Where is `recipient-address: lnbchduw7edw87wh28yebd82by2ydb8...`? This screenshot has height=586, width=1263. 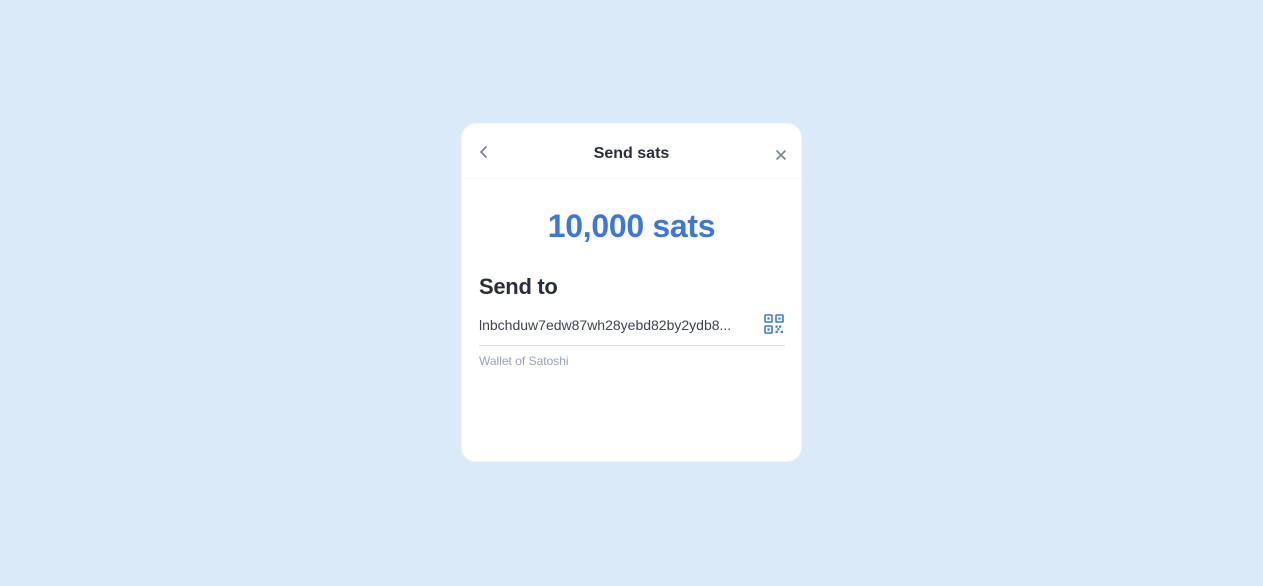 recipient-address: lnbchduw7edw87wh28yebd82by2ydb8... is located at coordinates (614, 325).